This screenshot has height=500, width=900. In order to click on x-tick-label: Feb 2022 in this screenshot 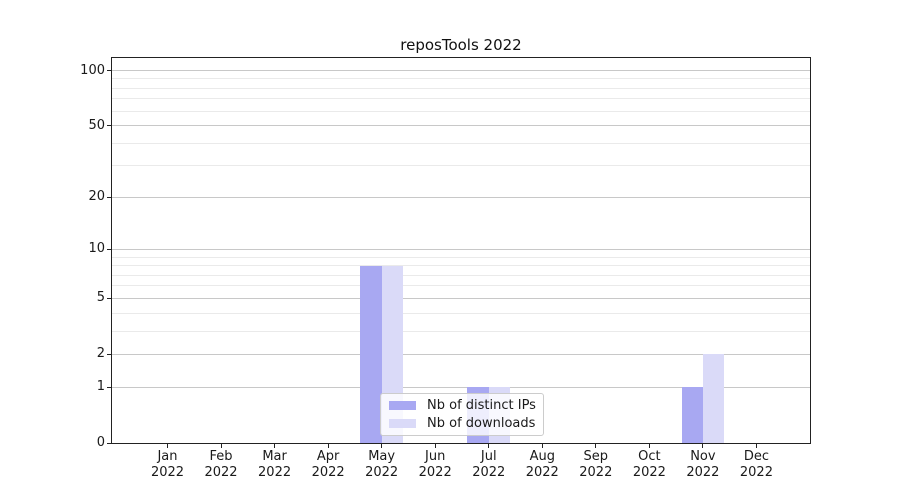, I will do `click(221, 464)`.